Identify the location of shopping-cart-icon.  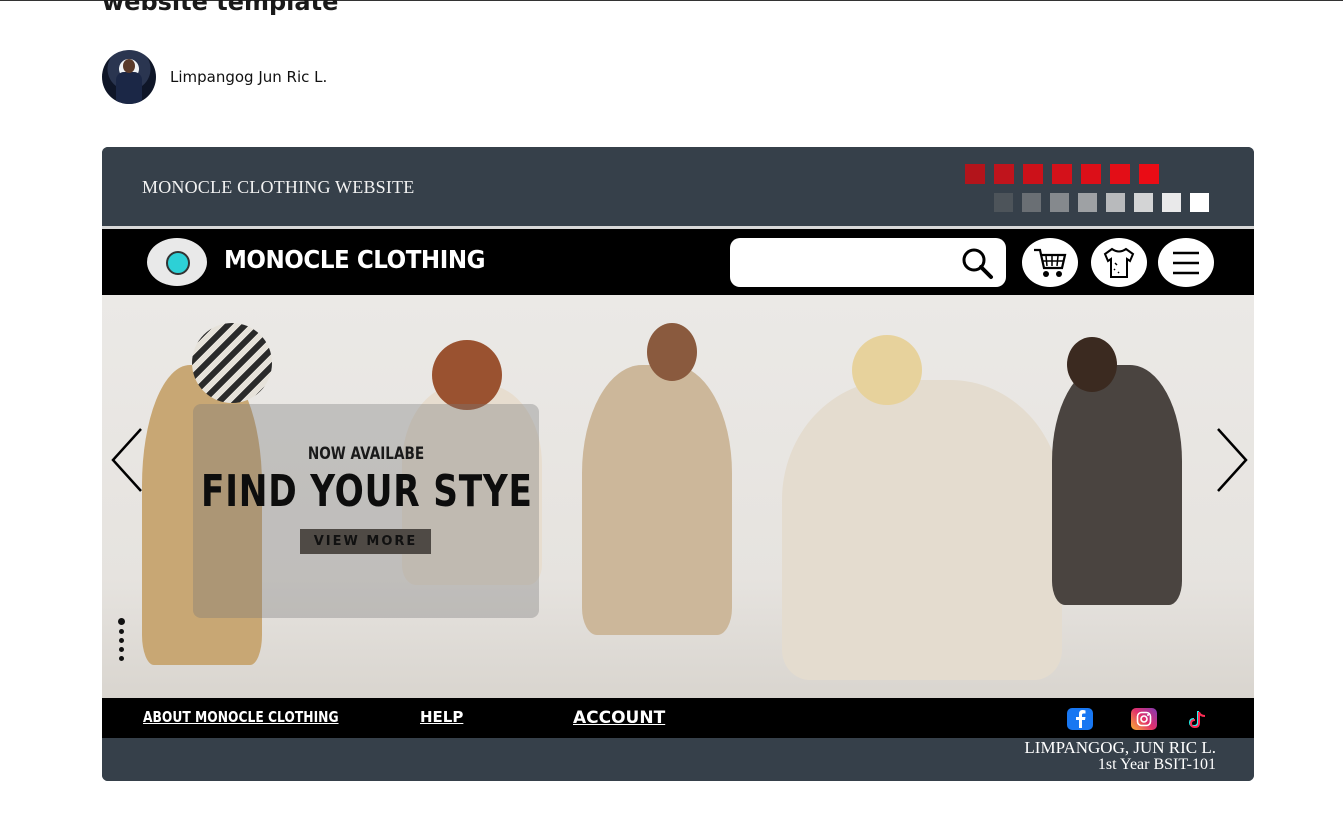
(1050, 262).